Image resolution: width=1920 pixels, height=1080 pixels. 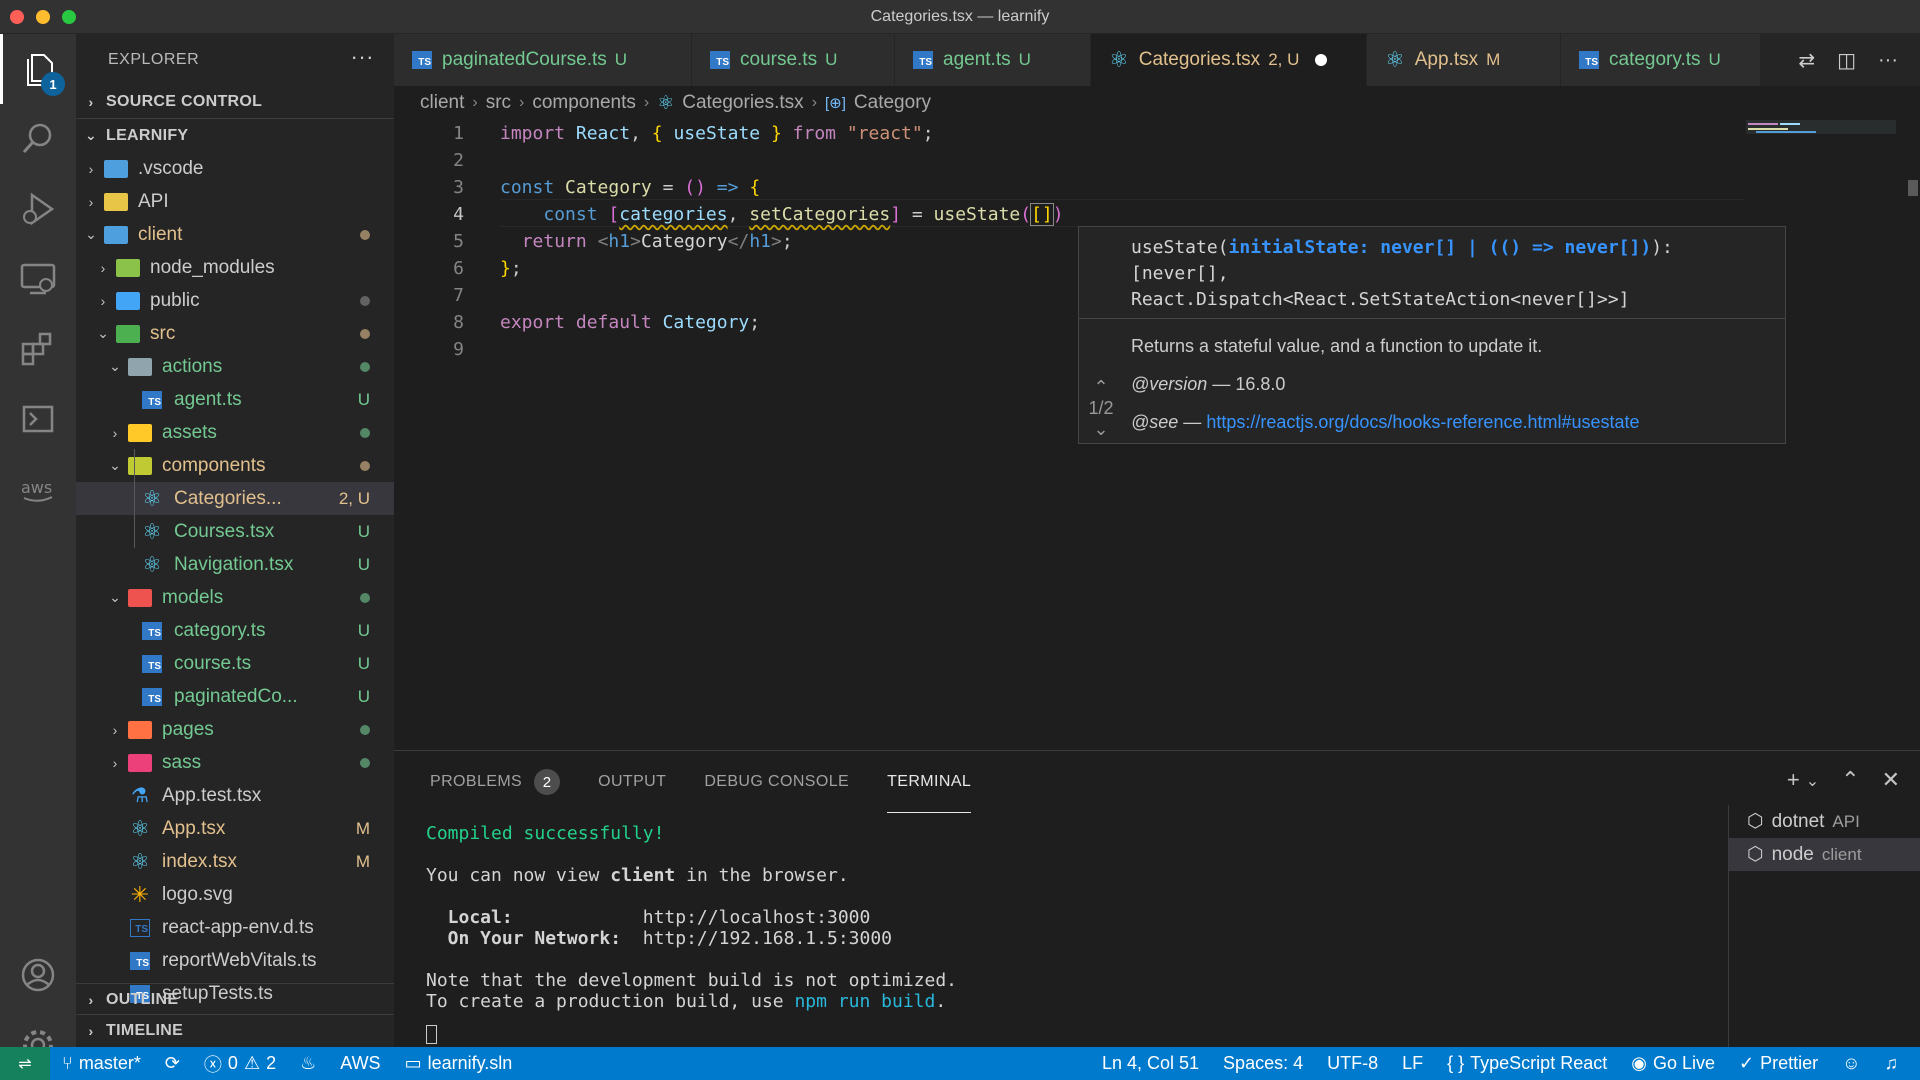 What do you see at coordinates (25, 1063) in the screenshot?
I see `remote-indicator: ⇌` at bounding box center [25, 1063].